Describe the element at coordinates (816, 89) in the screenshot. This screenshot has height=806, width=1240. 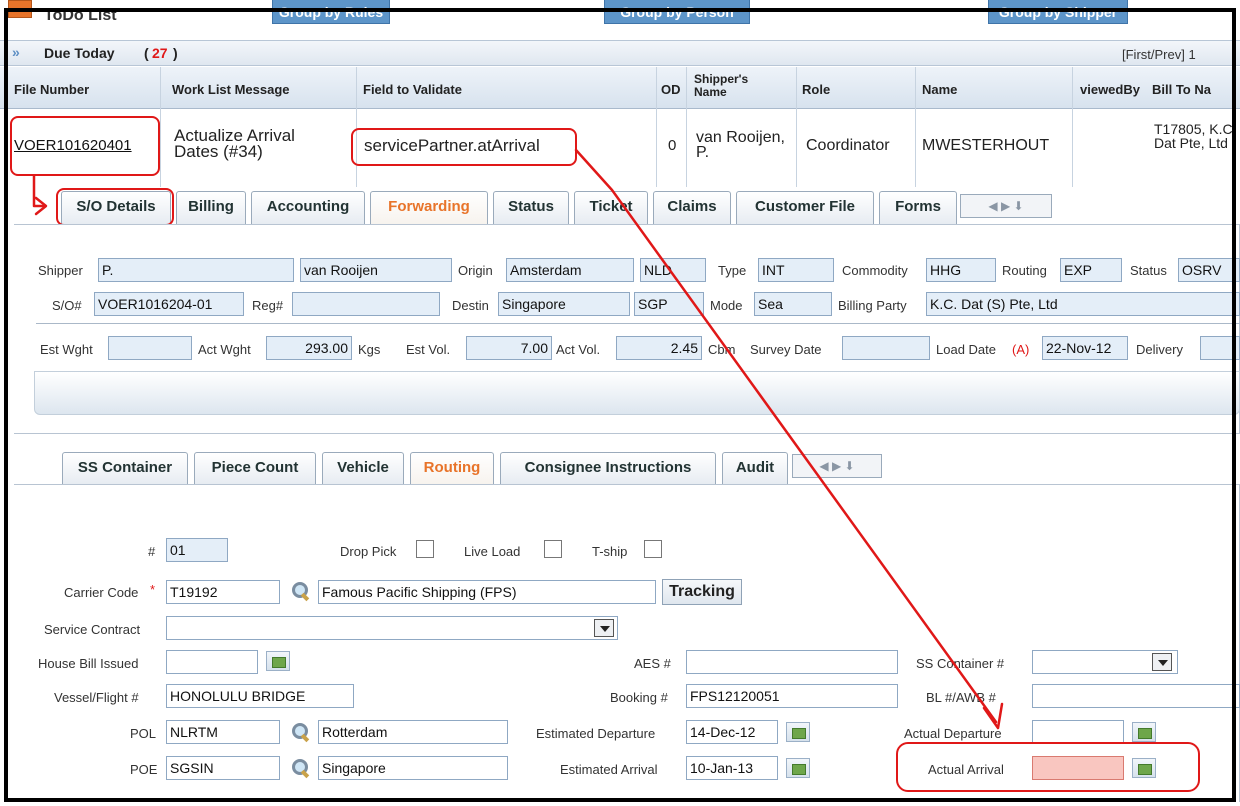
I see `col-role: Role` at that location.